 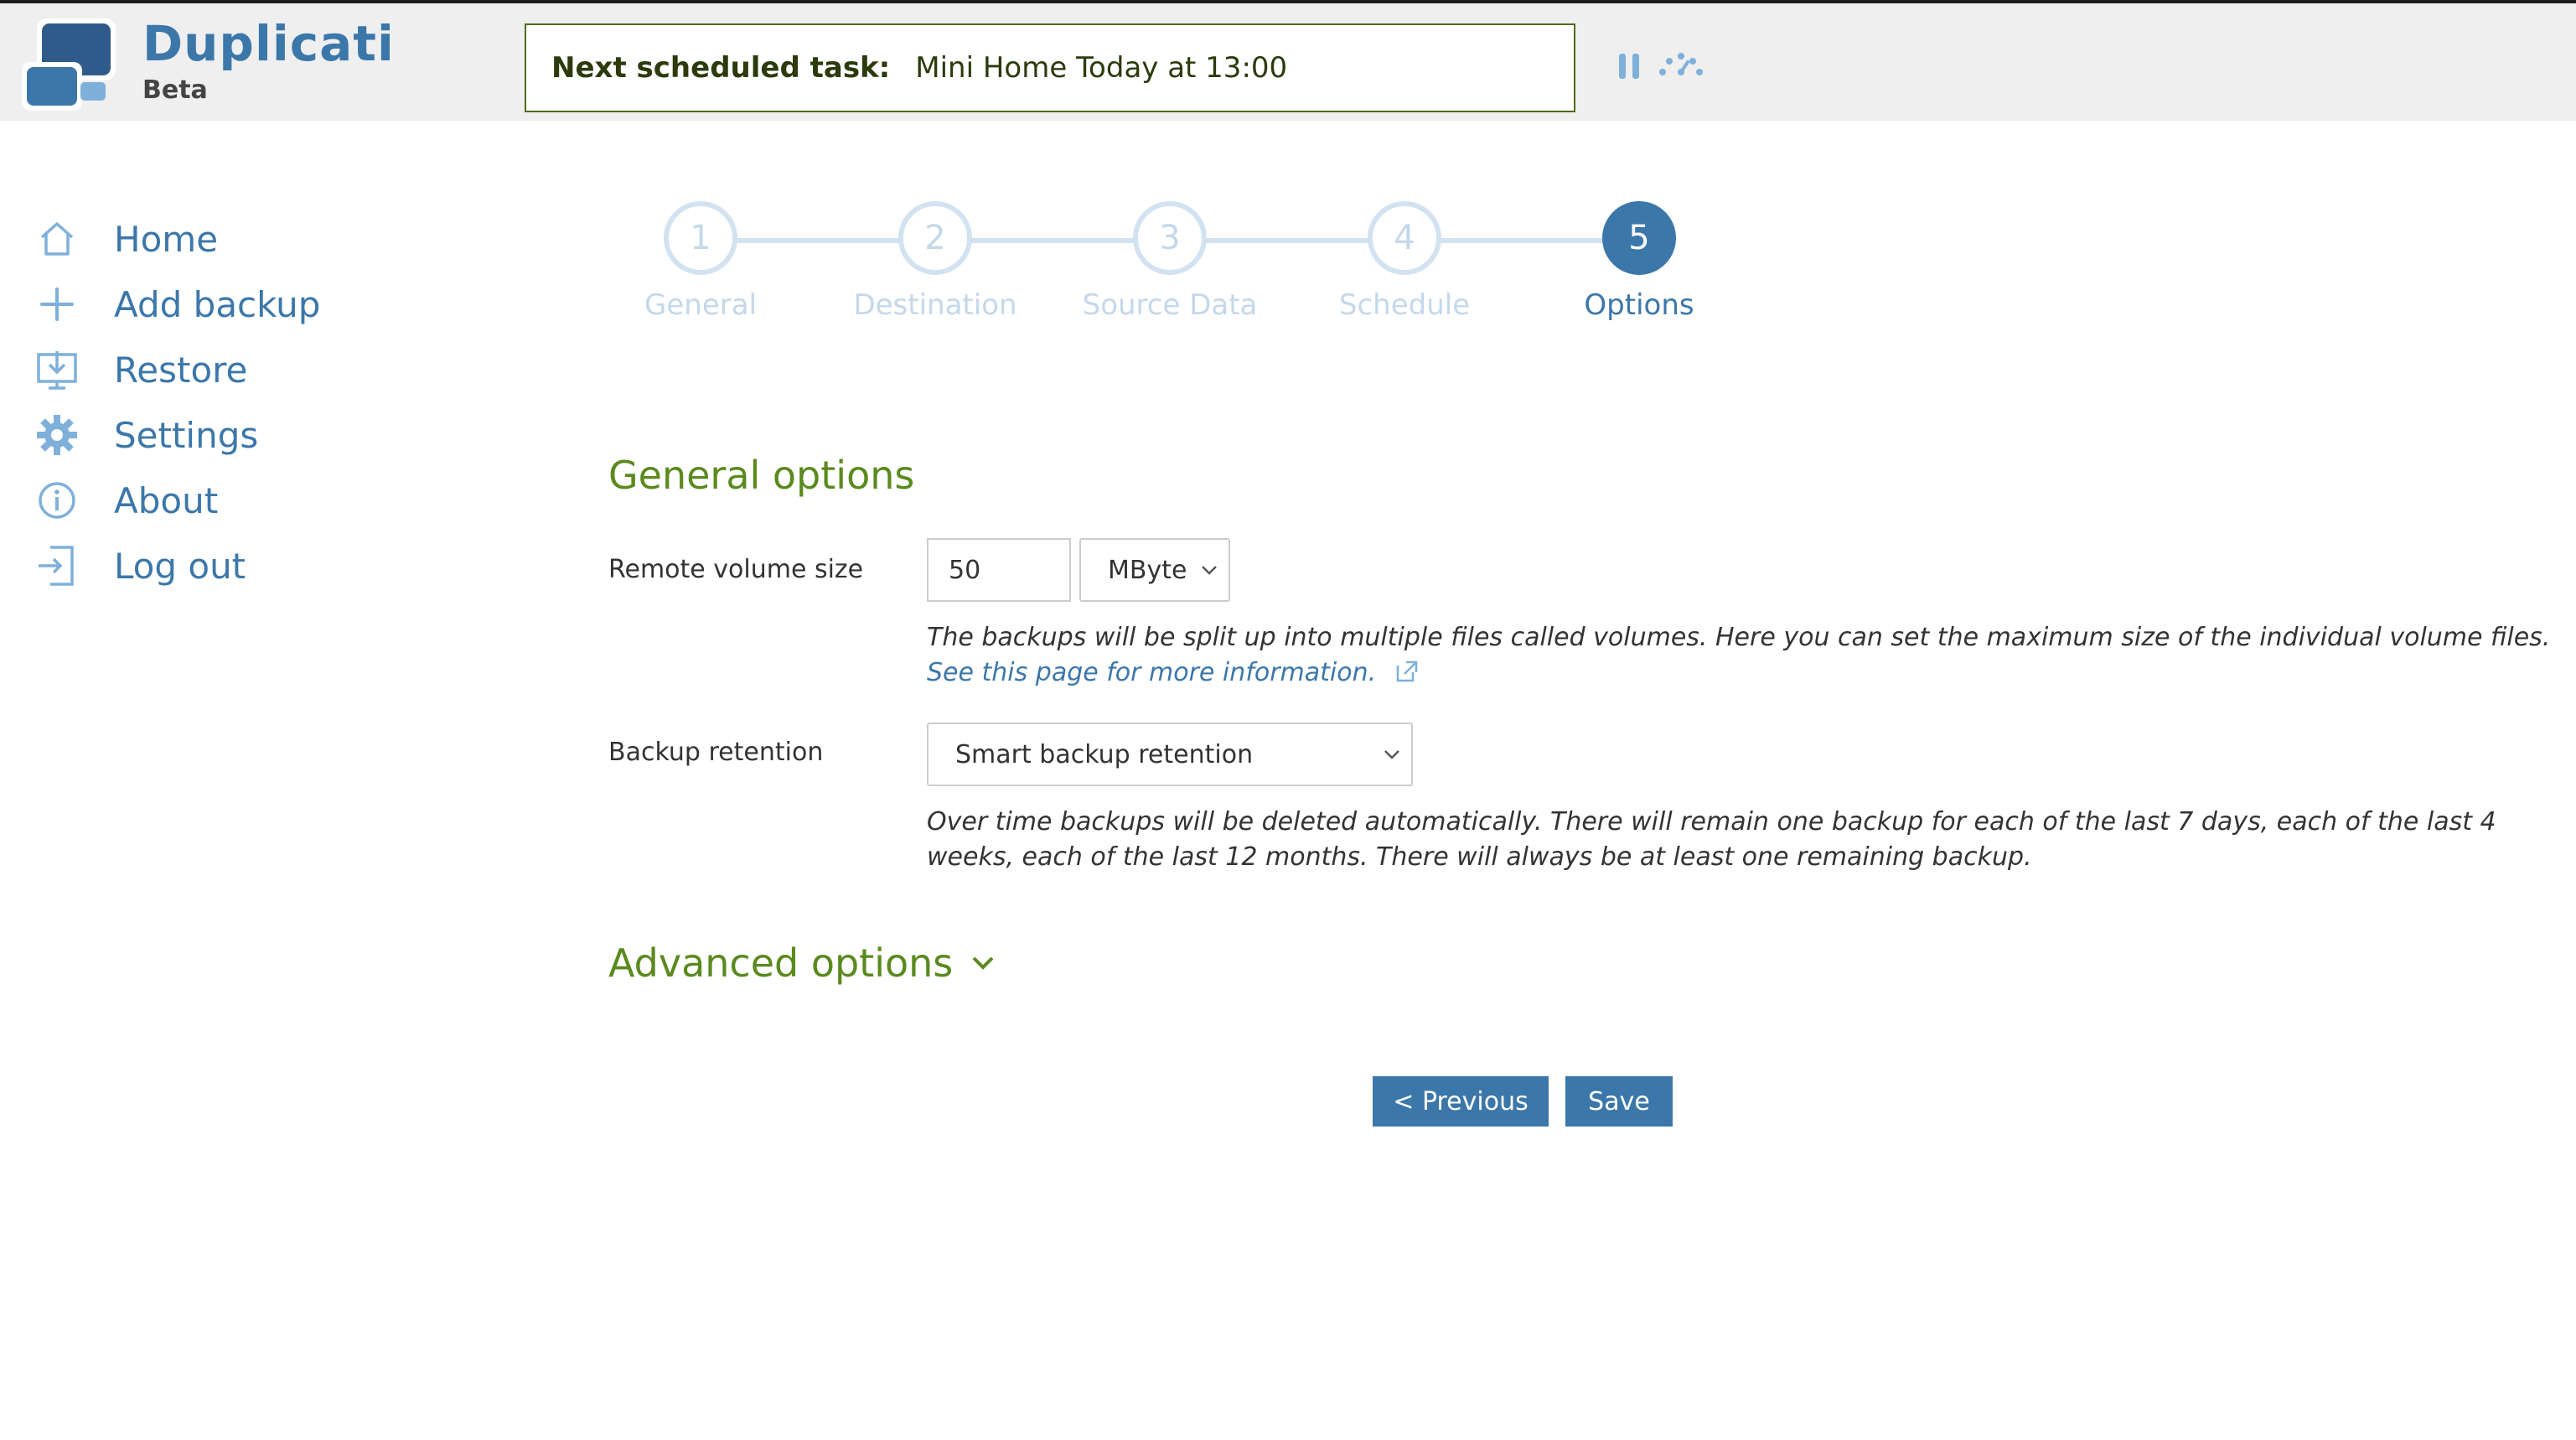 I want to click on backup-retention-value: Smart backup retention, so click(x=1104, y=754).